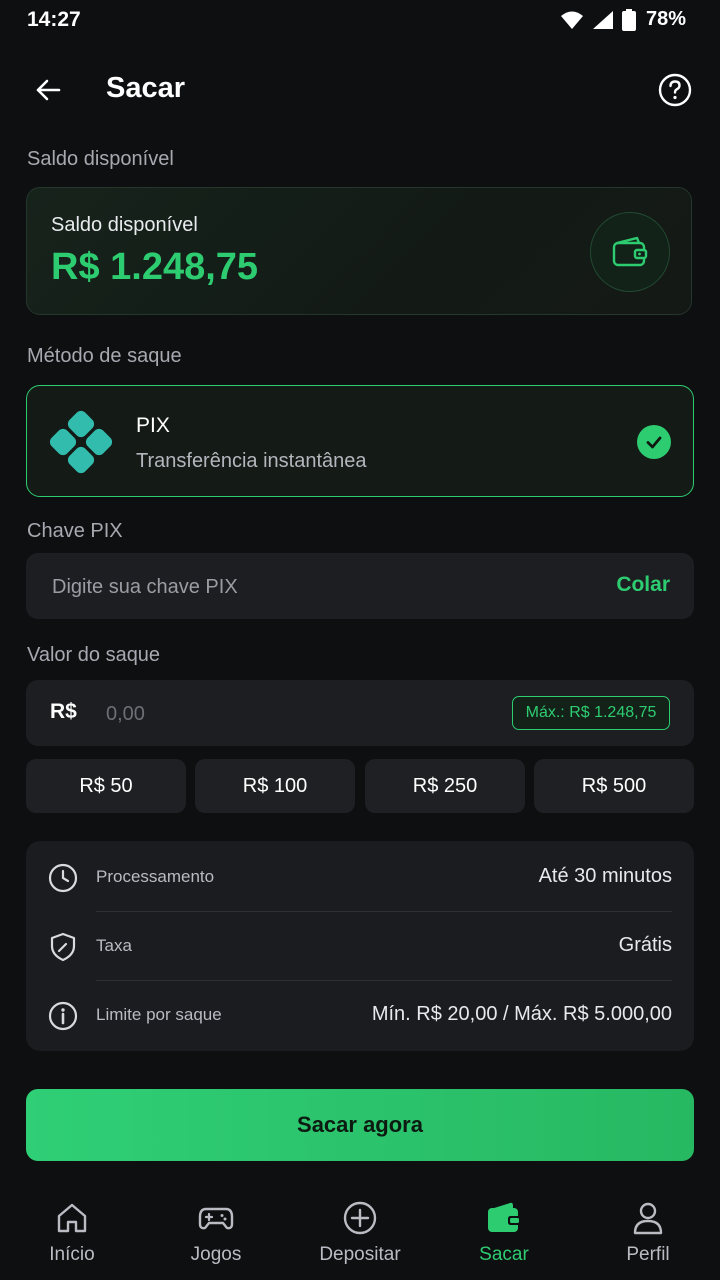 Image resolution: width=720 pixels, height=1280 pixels. I want to click on balance-card: Saldo disponível R$ 1.248,75, so click(359, 251).